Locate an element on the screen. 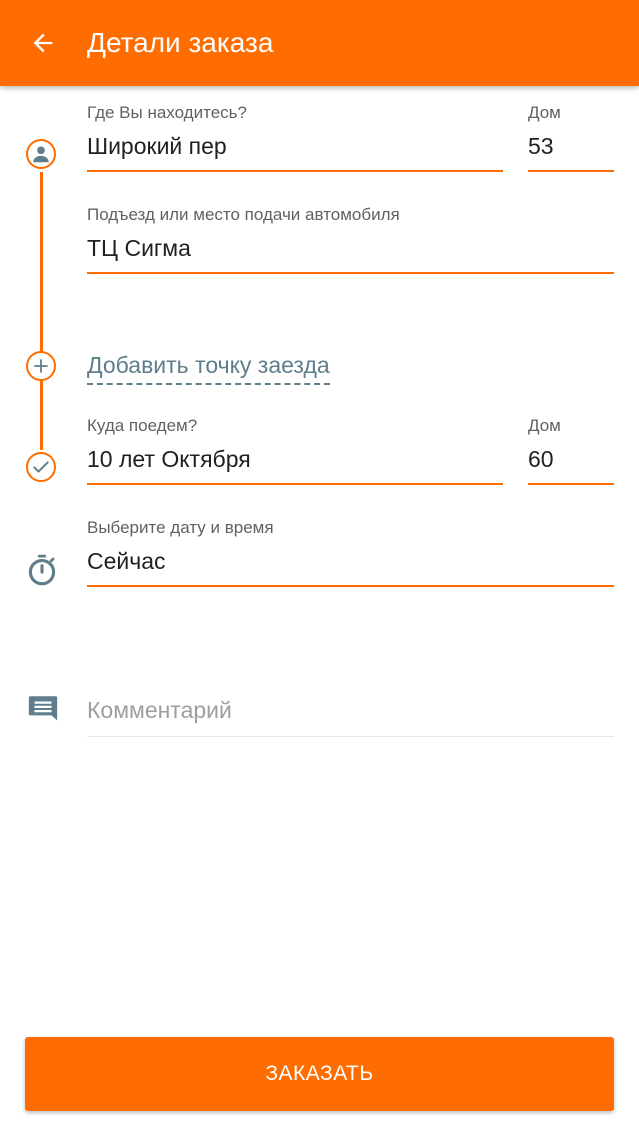 The image size is (639, 1136). timer-icon-wrap is located at coordinates (42, 570).